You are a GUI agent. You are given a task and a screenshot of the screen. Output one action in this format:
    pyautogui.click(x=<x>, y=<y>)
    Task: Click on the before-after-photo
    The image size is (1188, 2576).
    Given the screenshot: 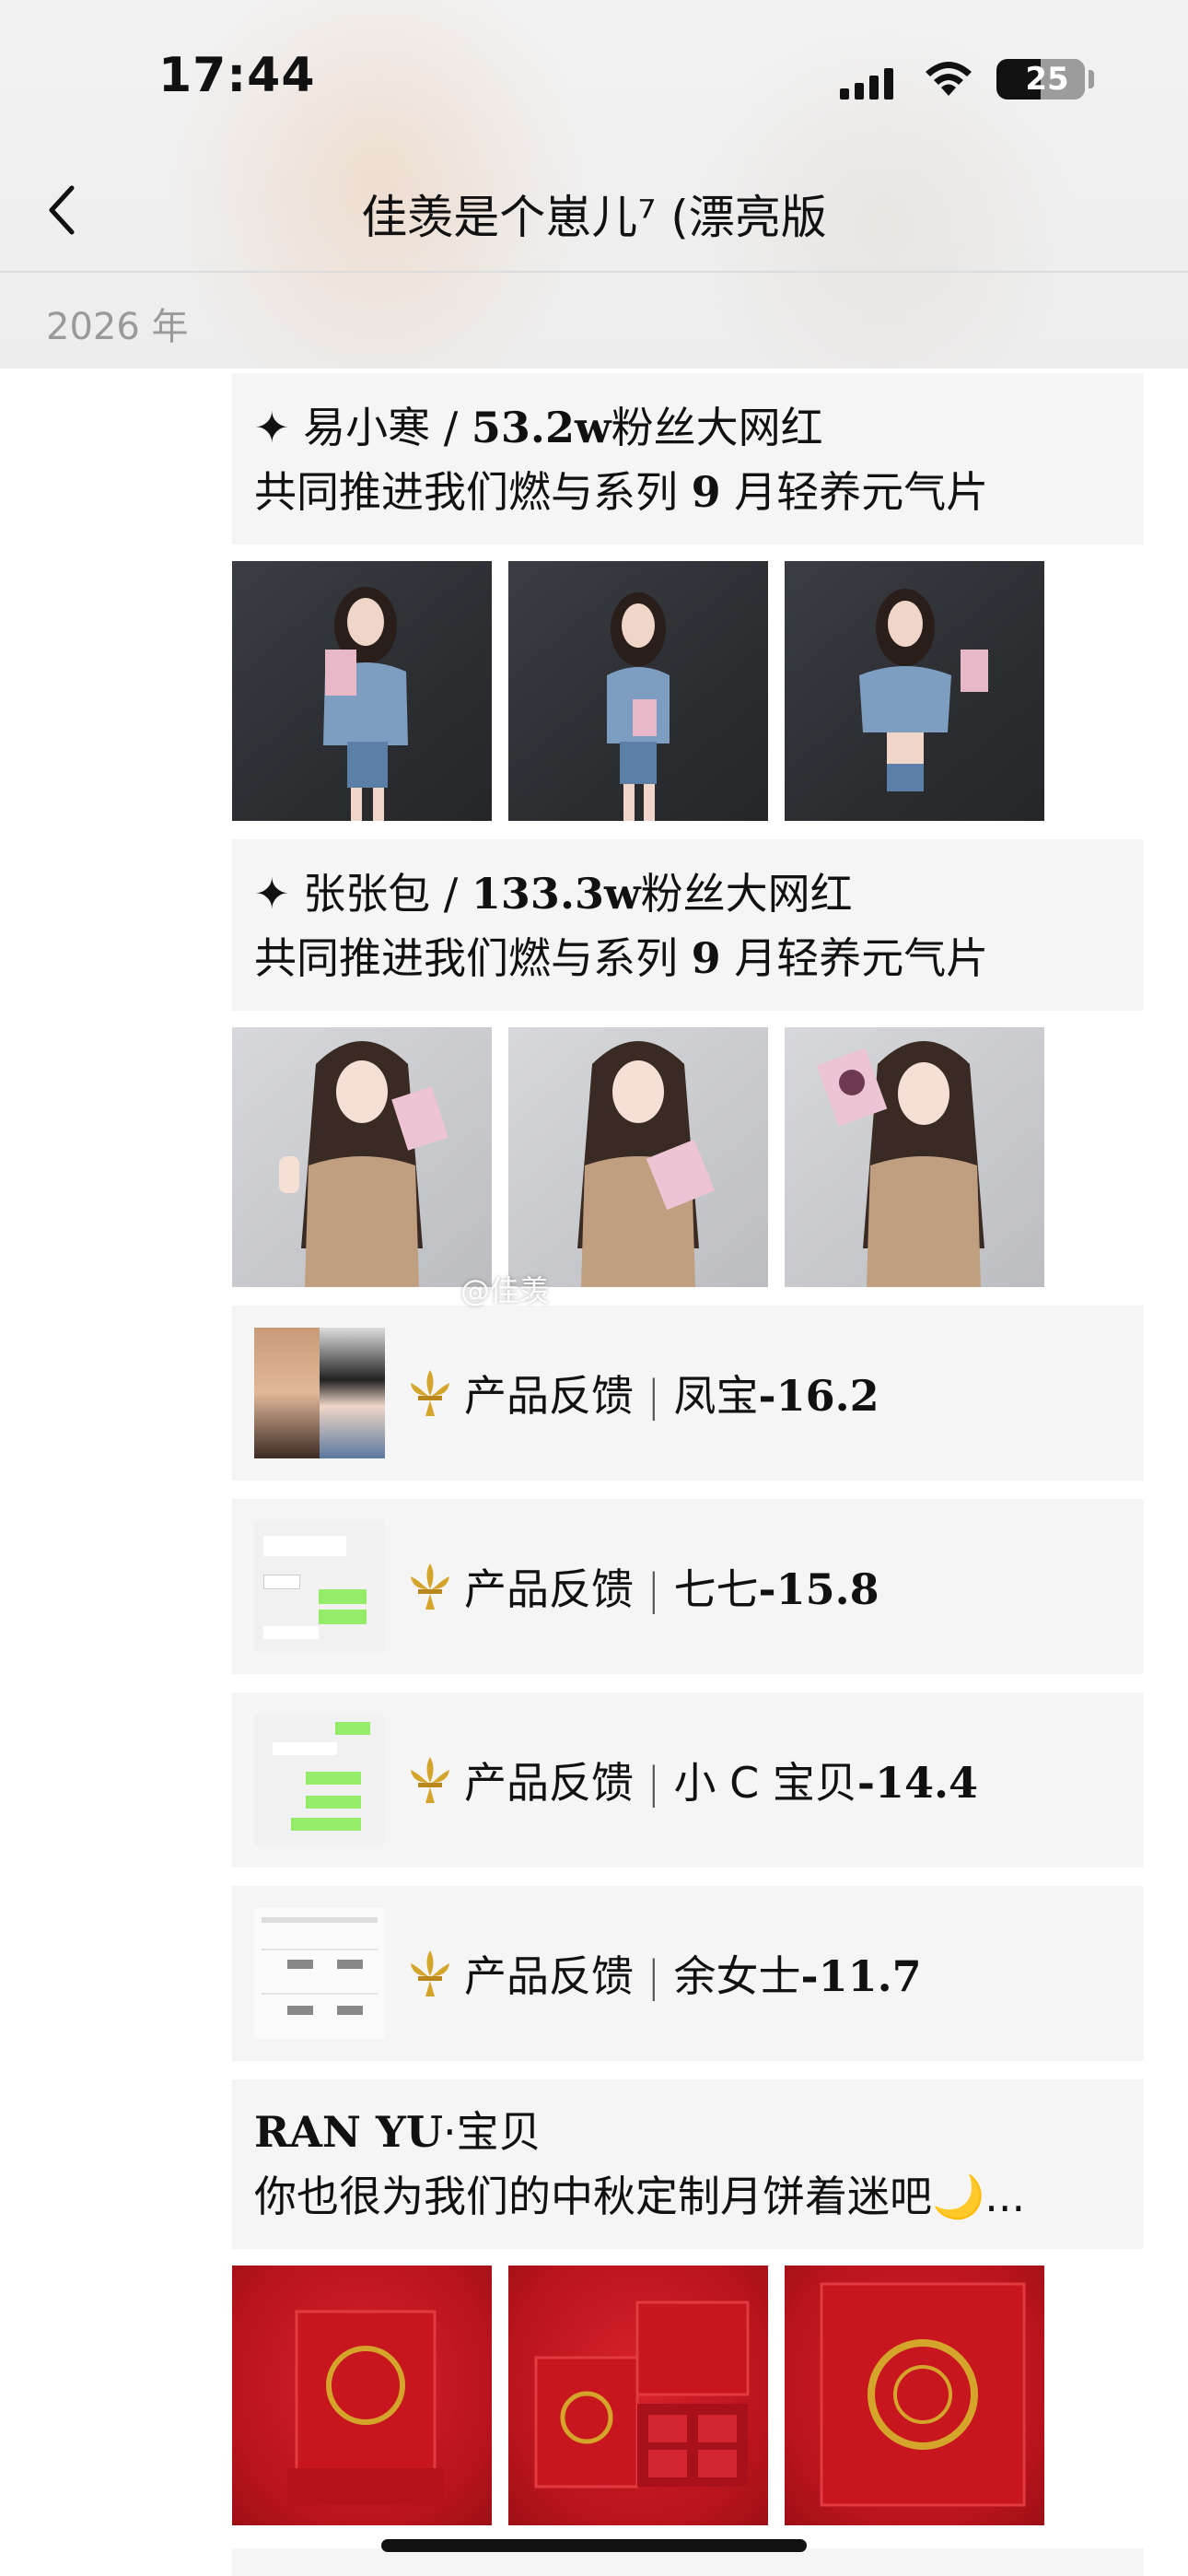 What is the action you would take?
    pyautogui.click(x=319, y=1393)
    